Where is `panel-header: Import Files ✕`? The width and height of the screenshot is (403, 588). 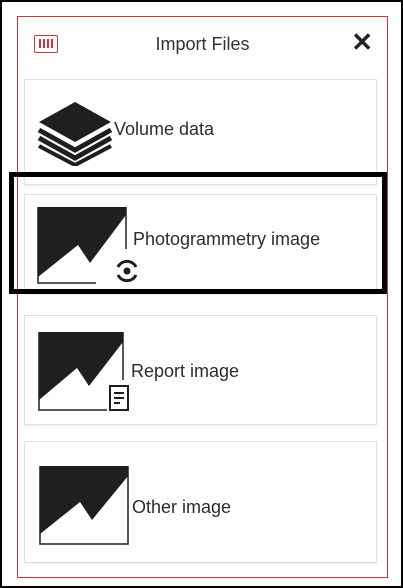
panel-header: Import Files ✕ is located at coordinates (202, 46).